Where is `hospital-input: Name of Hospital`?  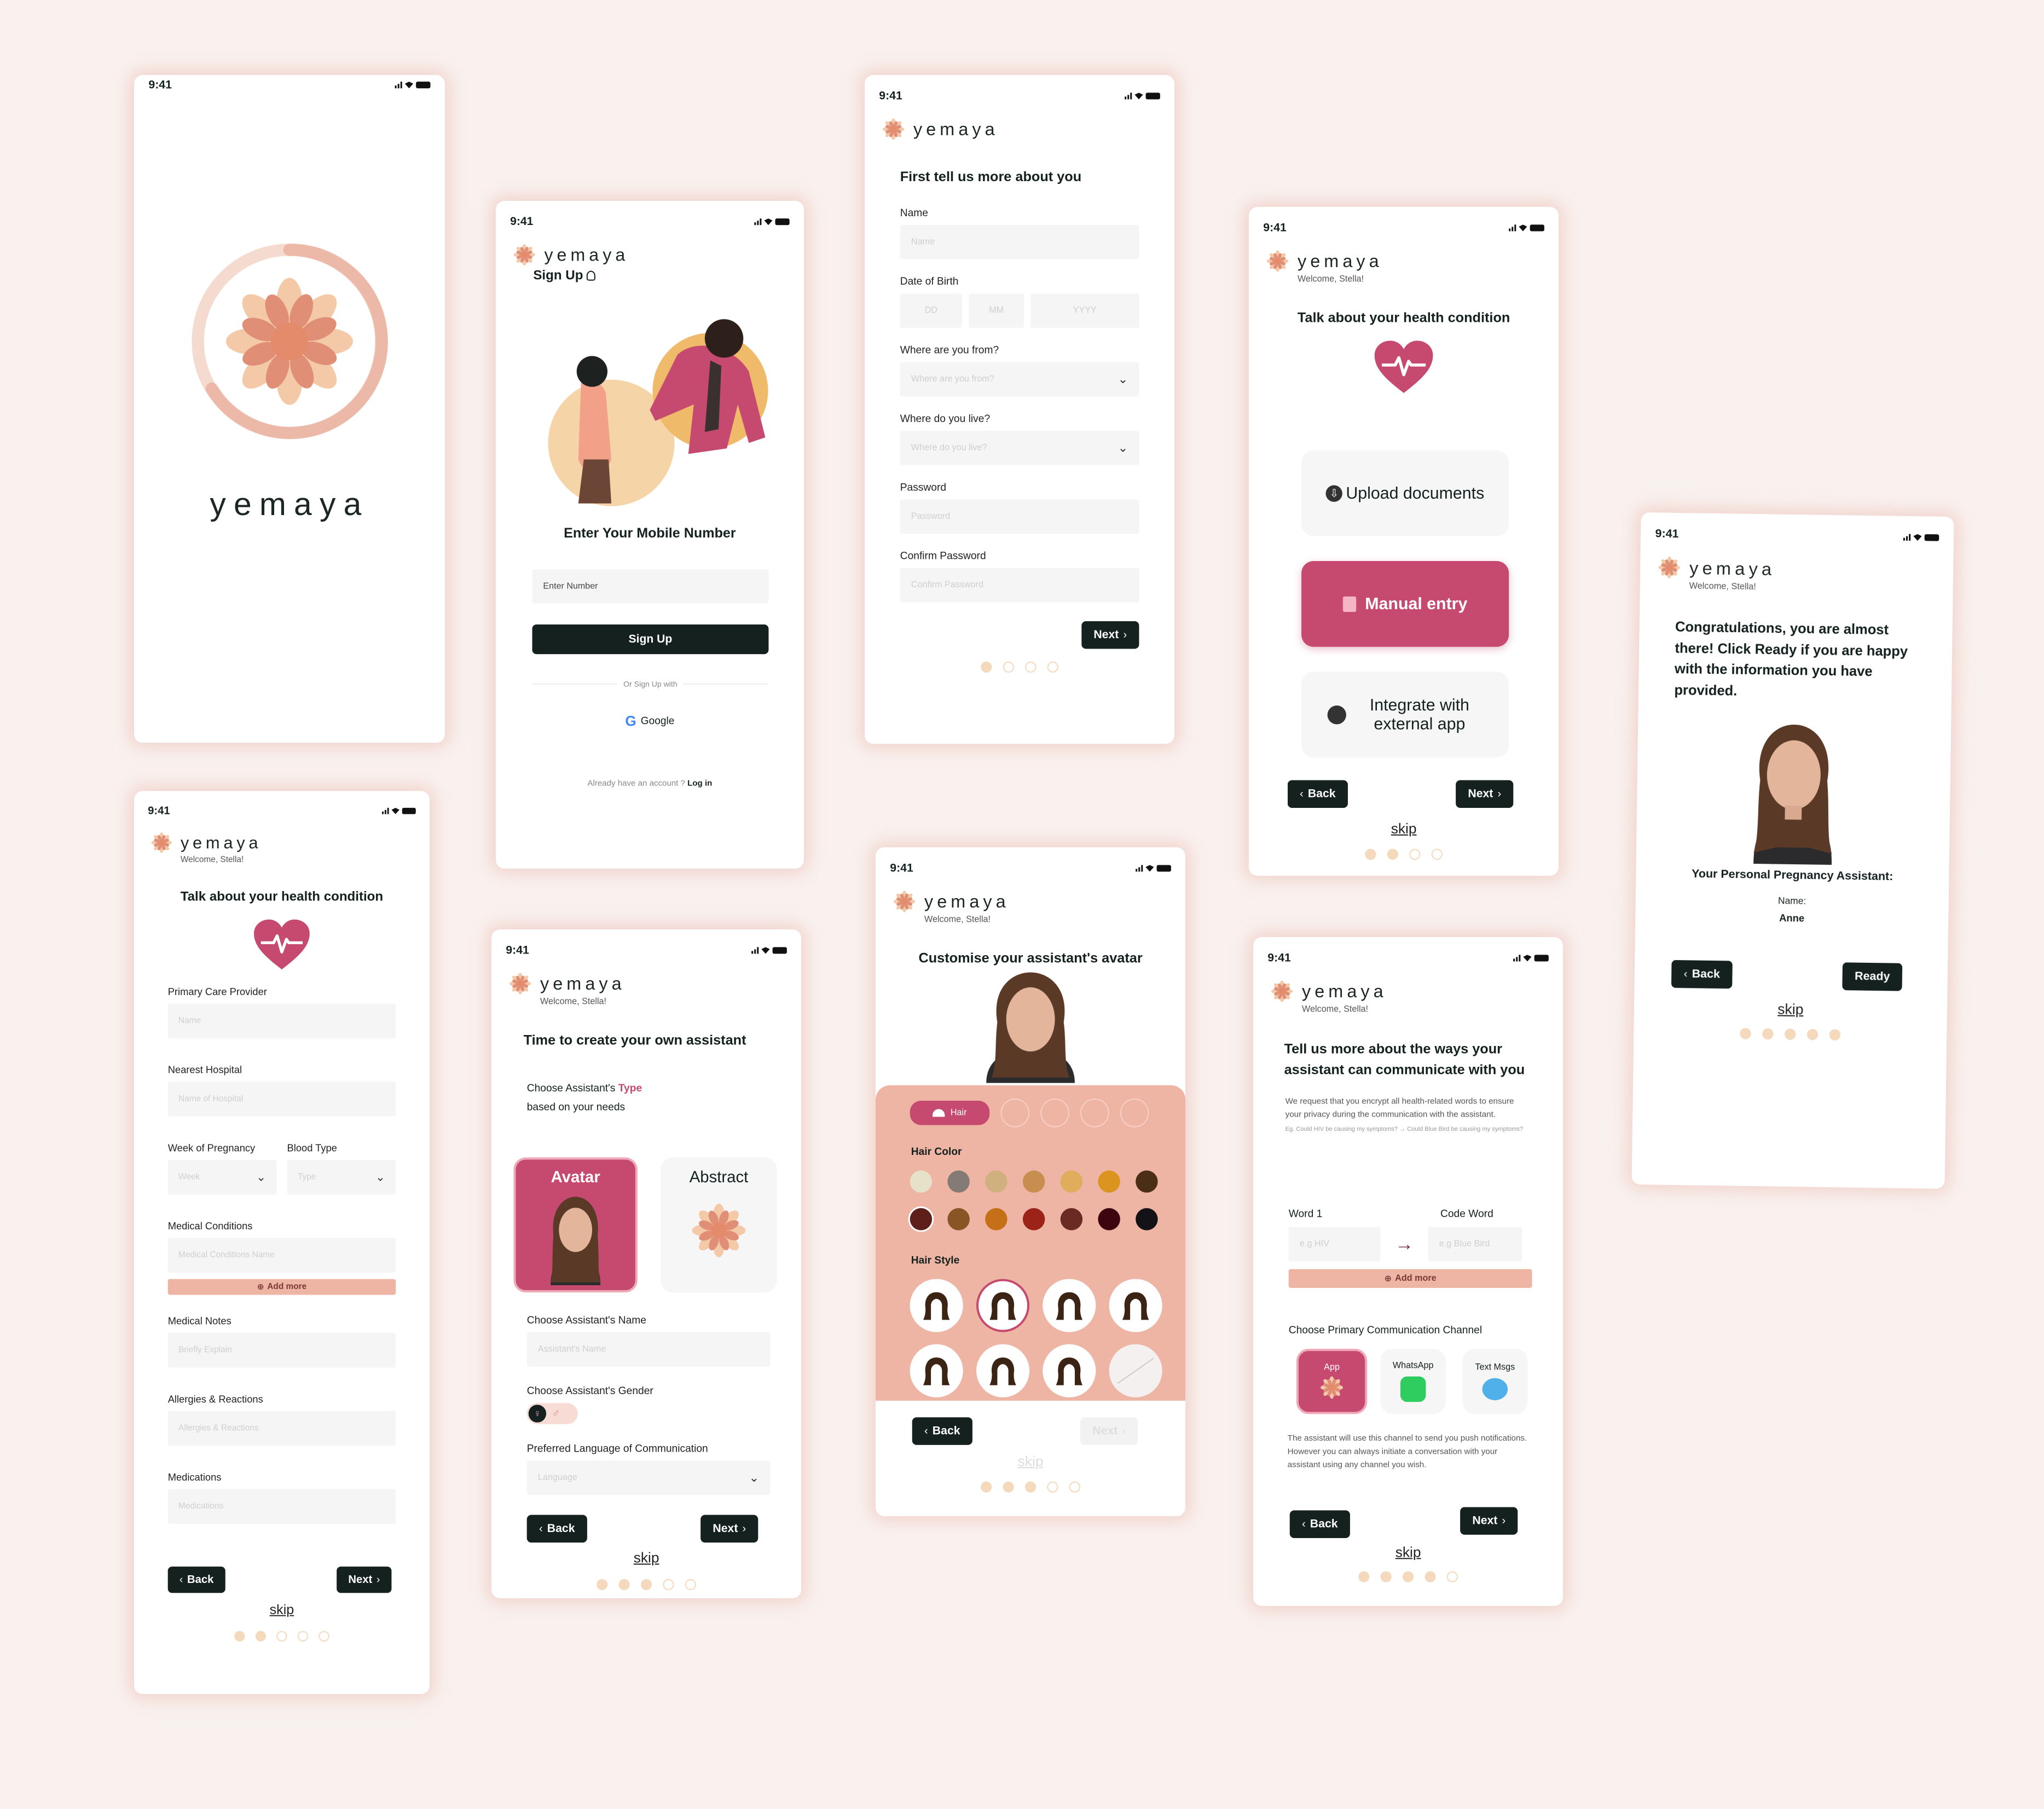 hospital-input: Name of Hospital is located at coordinates (281, 1099).